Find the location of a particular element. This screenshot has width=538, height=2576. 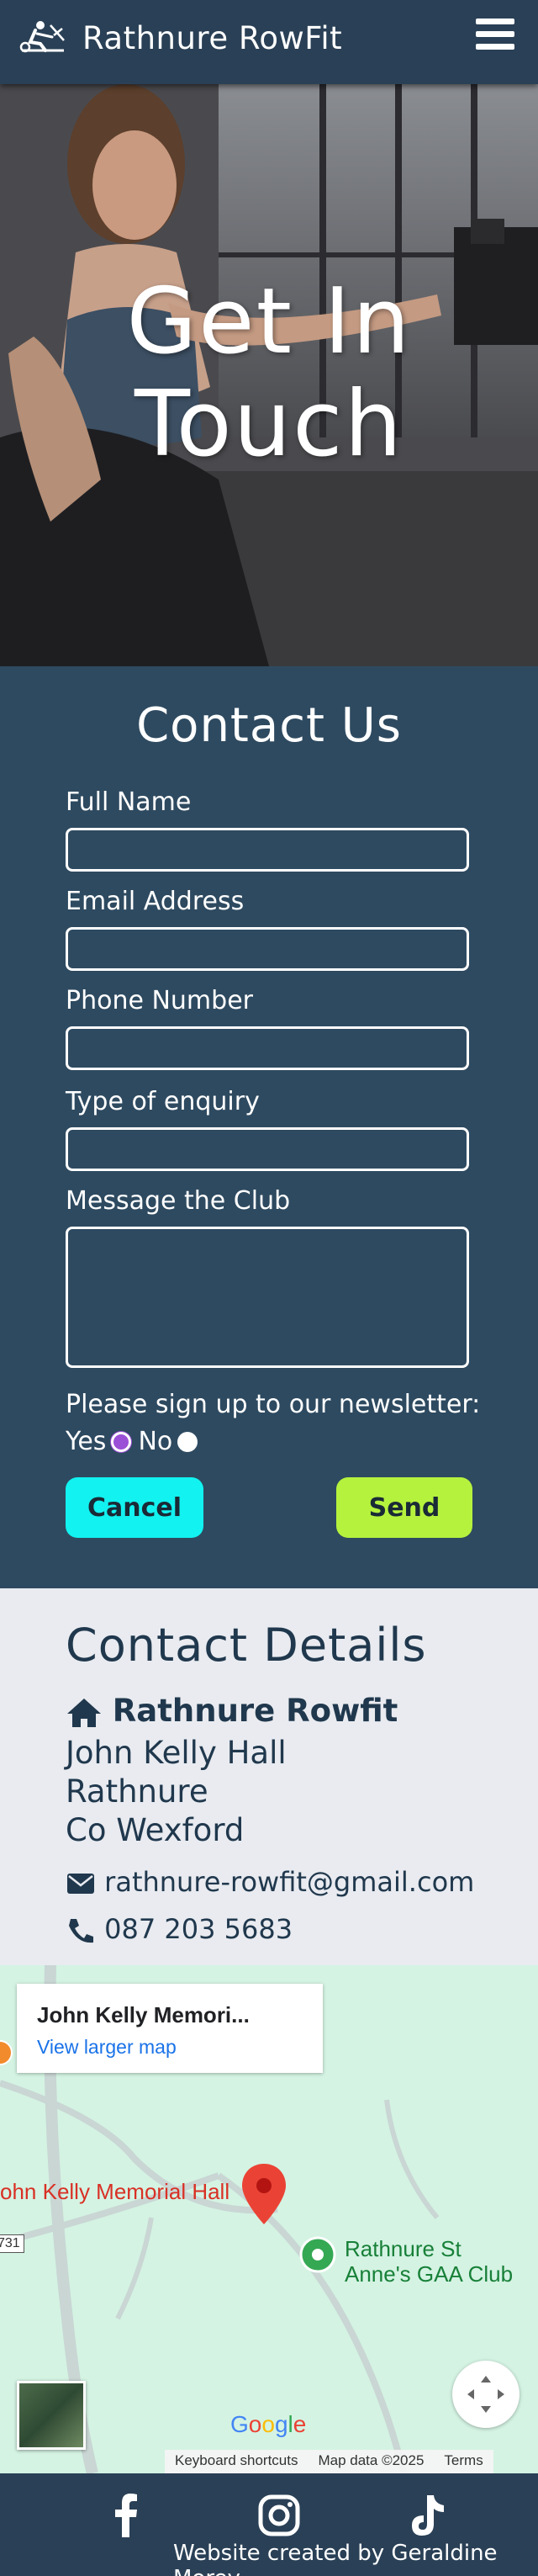

map-place-card: John Kelly Memori... View larger map is located at coordinates (170, 2028).